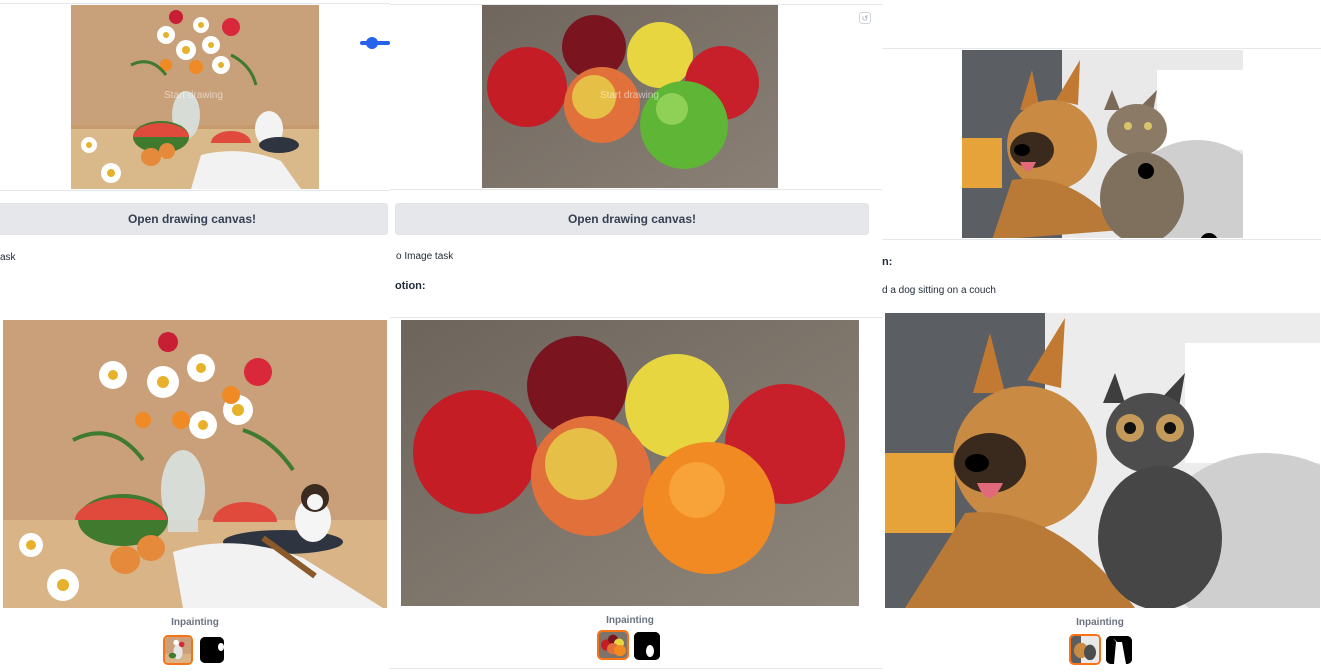 The width and height of the screenshot is (1321, 672). I want to click on slider-thumb, so click(372, 43).